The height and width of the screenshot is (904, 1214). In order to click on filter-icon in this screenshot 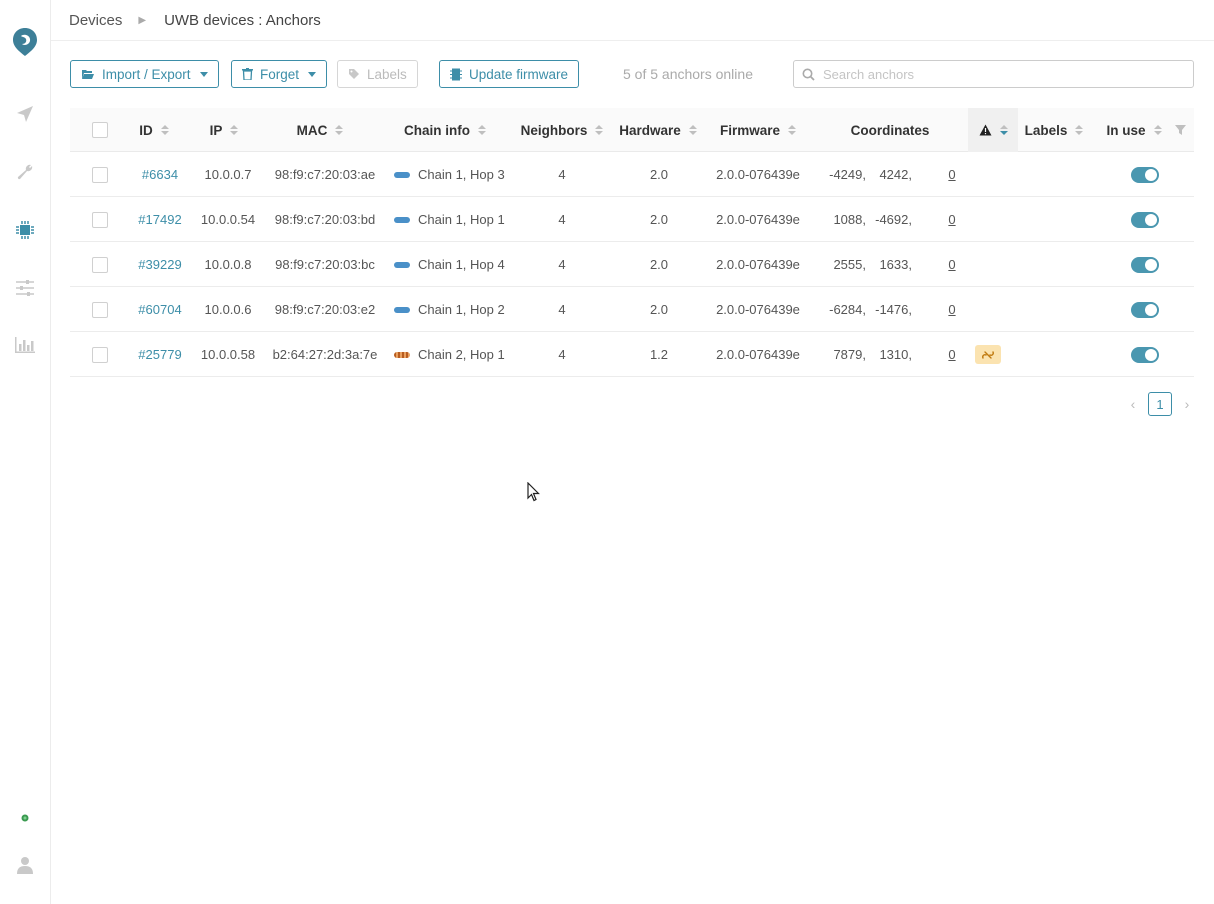, I will do `click(1180, 130)`.